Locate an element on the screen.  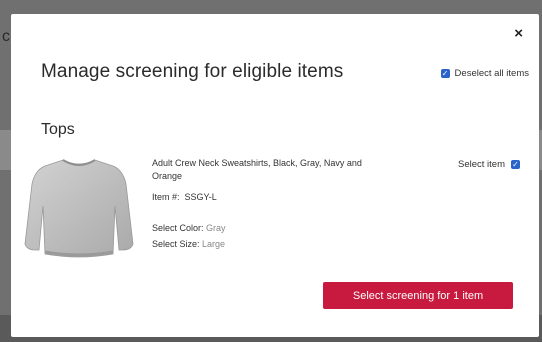
item-number-label: Item #: is located at coordinates (166, 197).